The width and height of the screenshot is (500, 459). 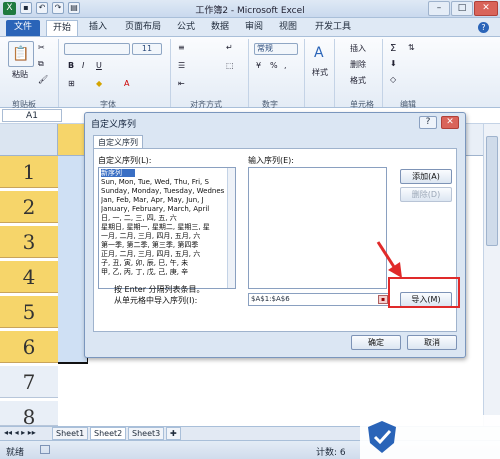 I want to click on fill-icon: ⬇, so click(x=393, y=63).